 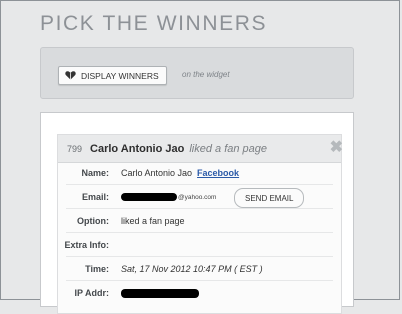 What do you see at coordinates (199, 221) in the screenshot?
I see `option-row: Option: liked a fan page` at bounding box center [199, 221].